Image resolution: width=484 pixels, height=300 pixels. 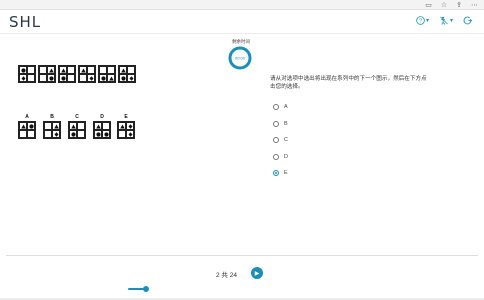 What do you see at coordinates (242, 22) in the screenshot?
I see `app-header: SHL ? ▾ ▾` at bounding box center [242, 22].